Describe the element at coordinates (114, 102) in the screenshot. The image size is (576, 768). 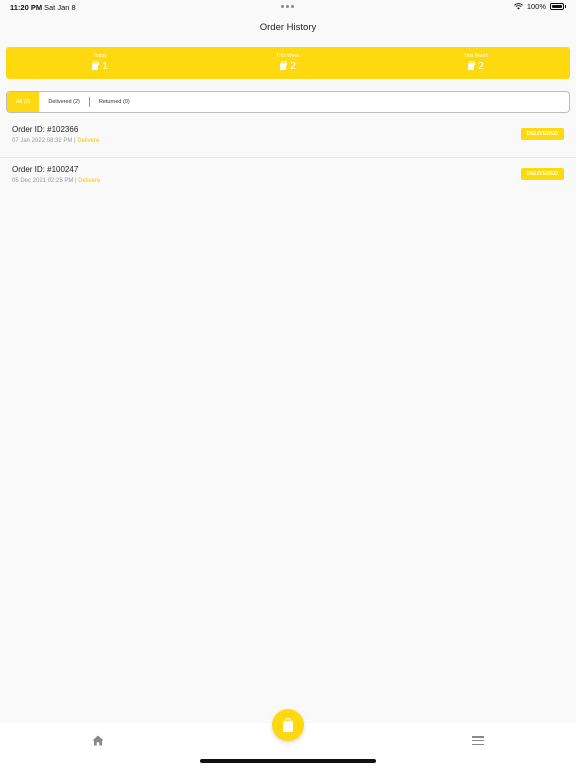
I see `tab-returned: Returned (0)` at that location.